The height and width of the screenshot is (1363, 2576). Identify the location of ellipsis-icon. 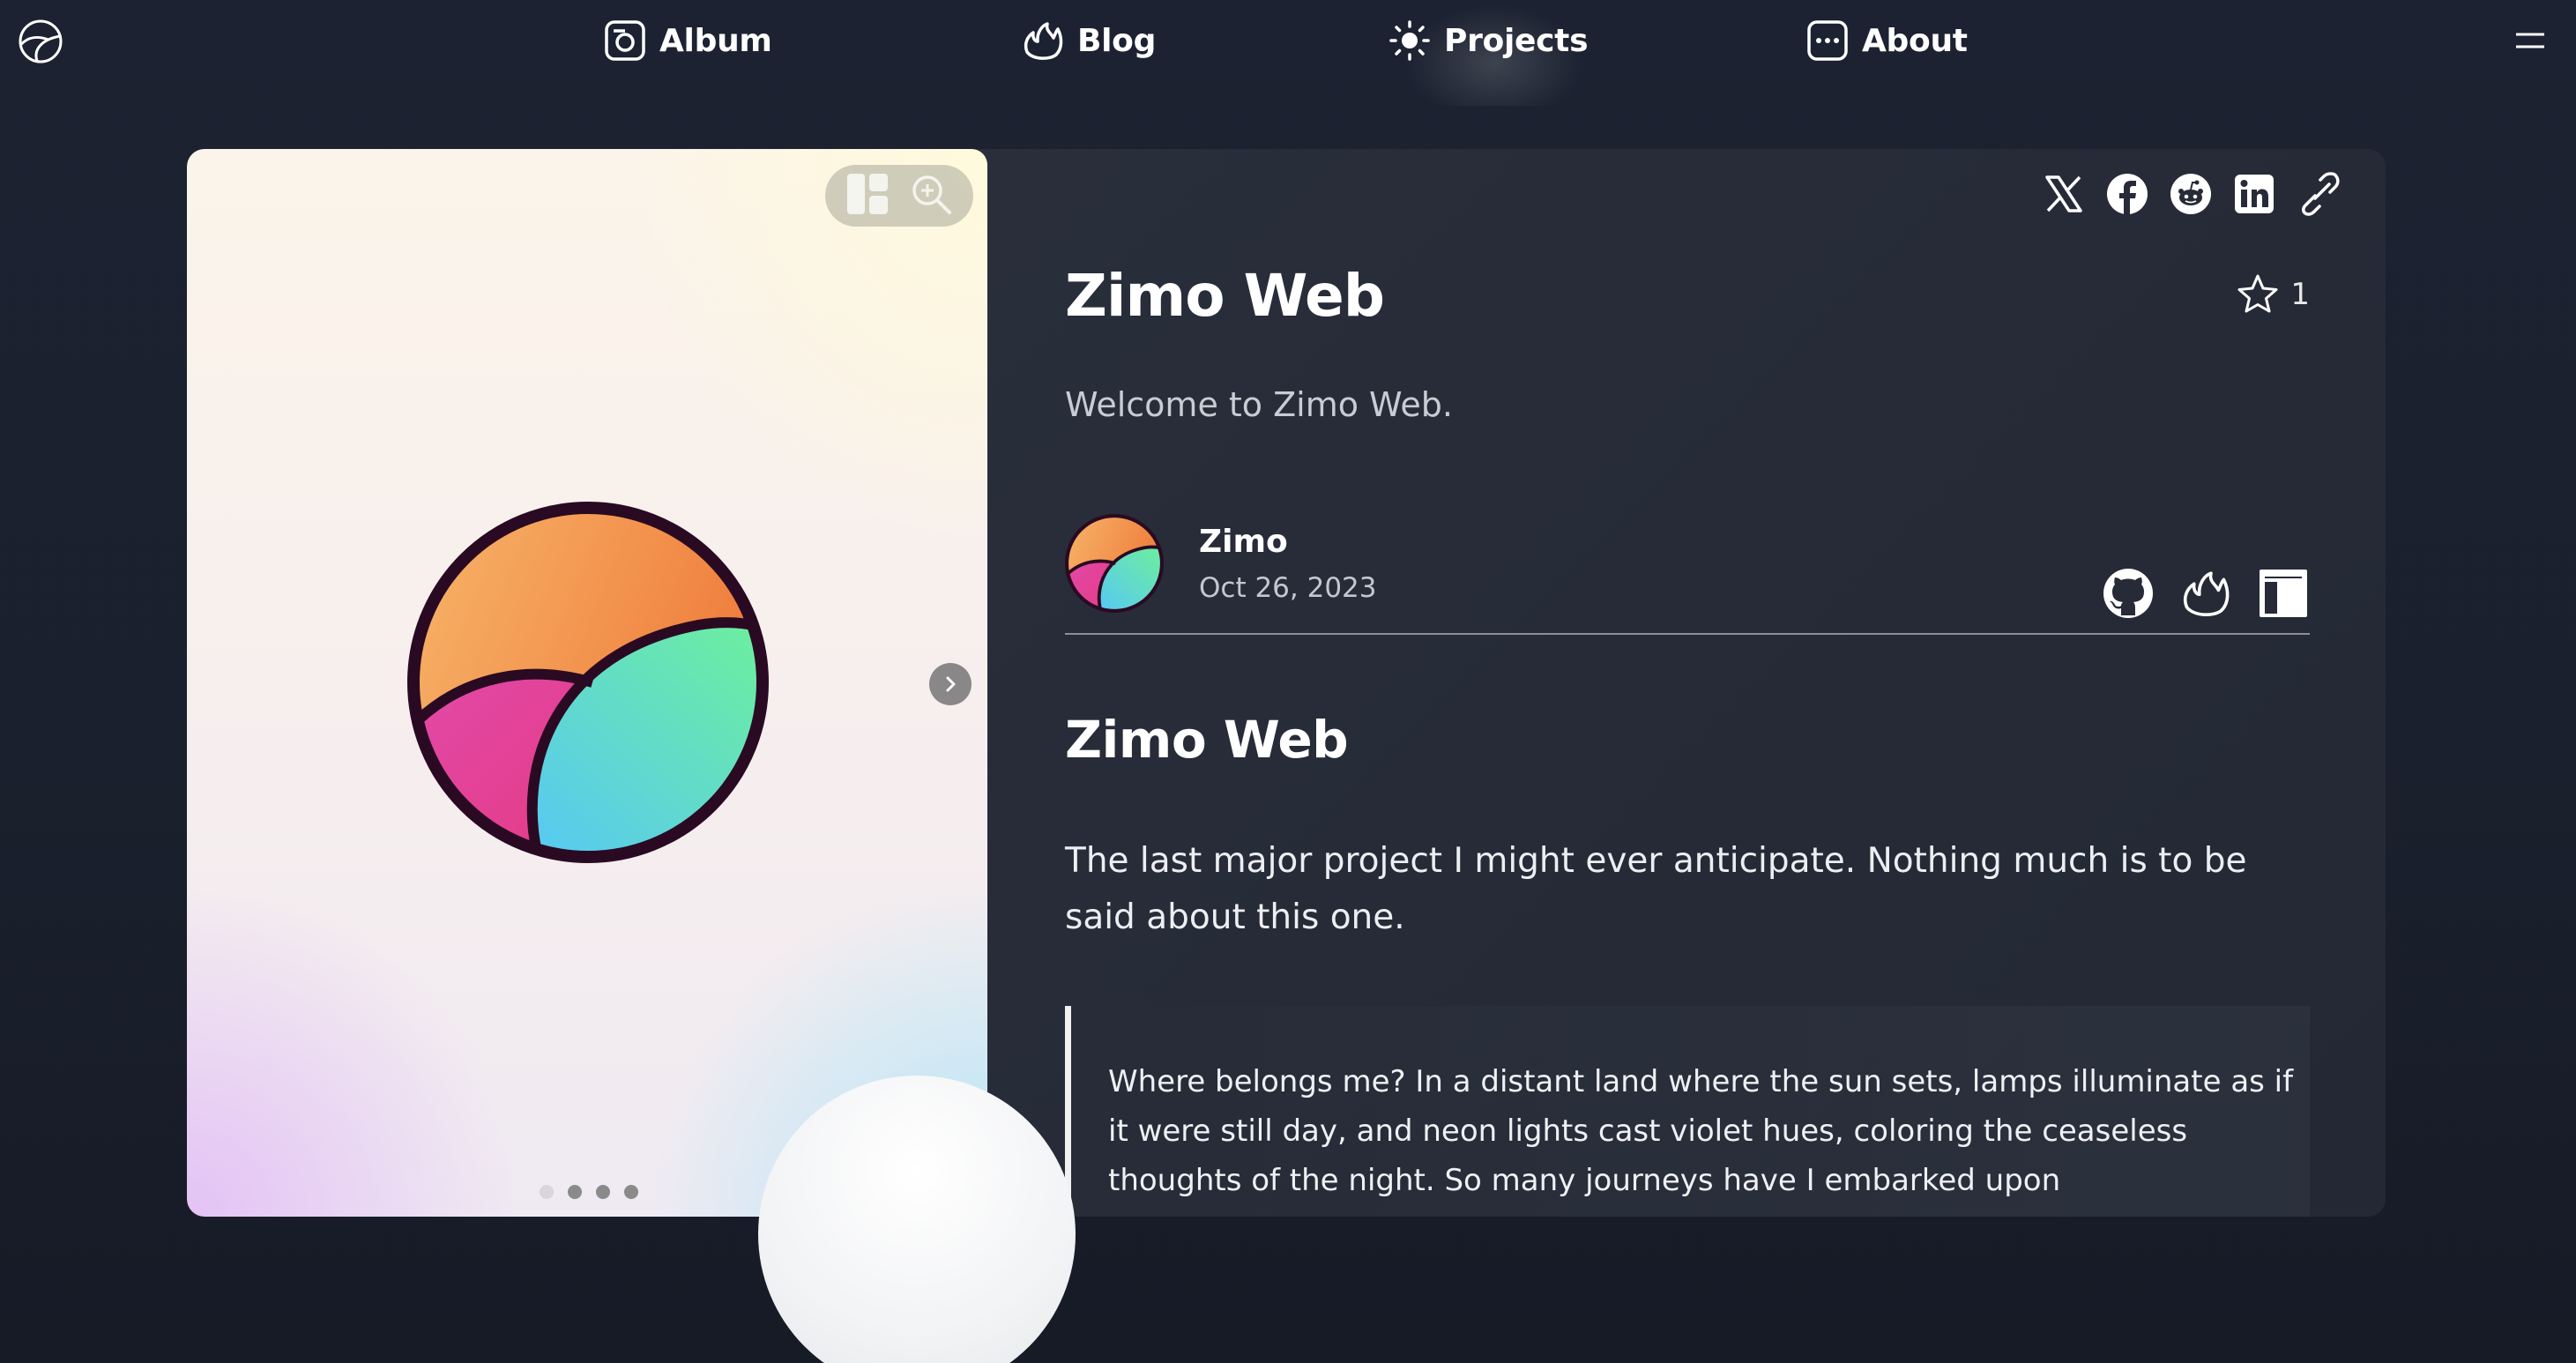
(1827, 40).